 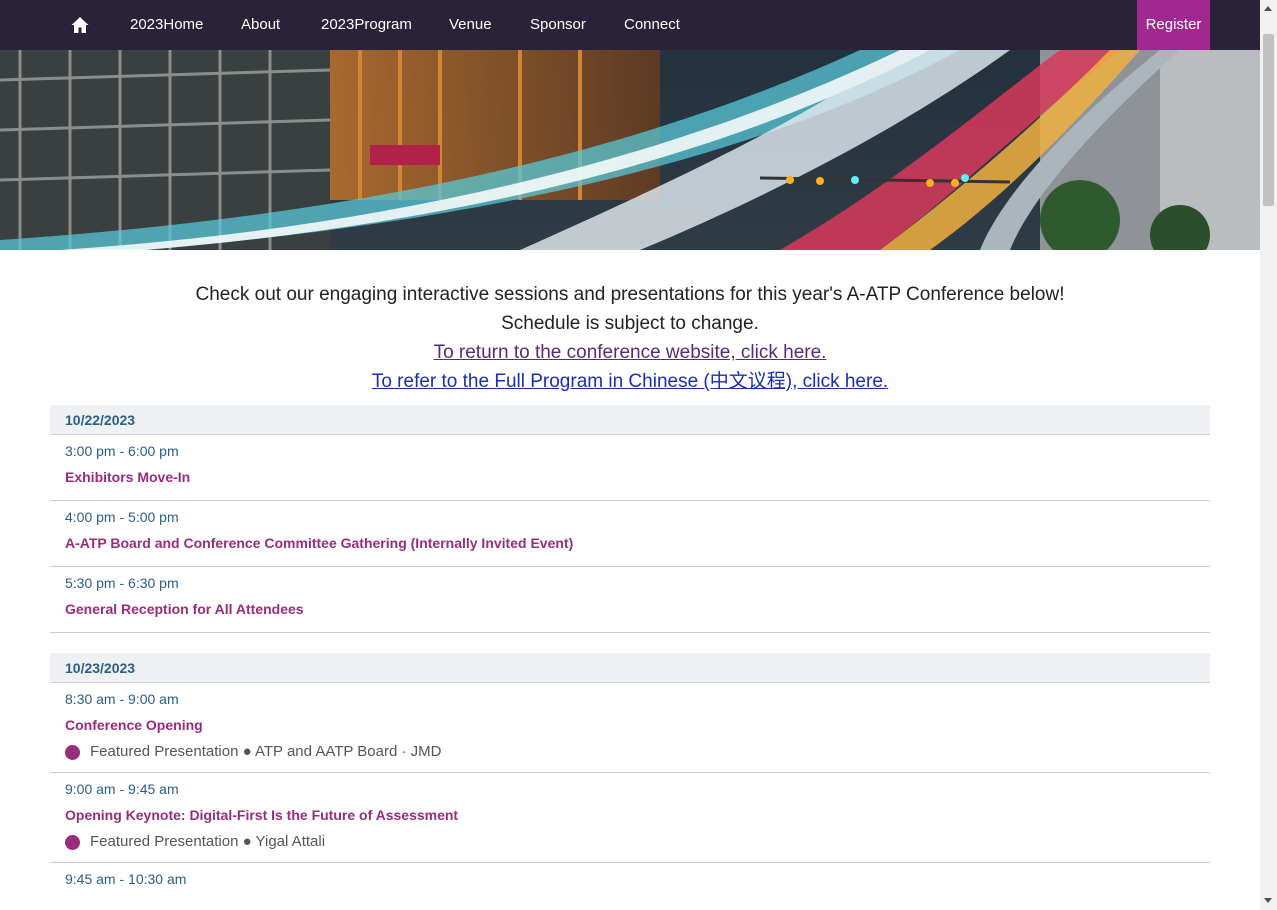 I want to click on session-title: General Reception for All Attendees, so click(x=637, y=615).